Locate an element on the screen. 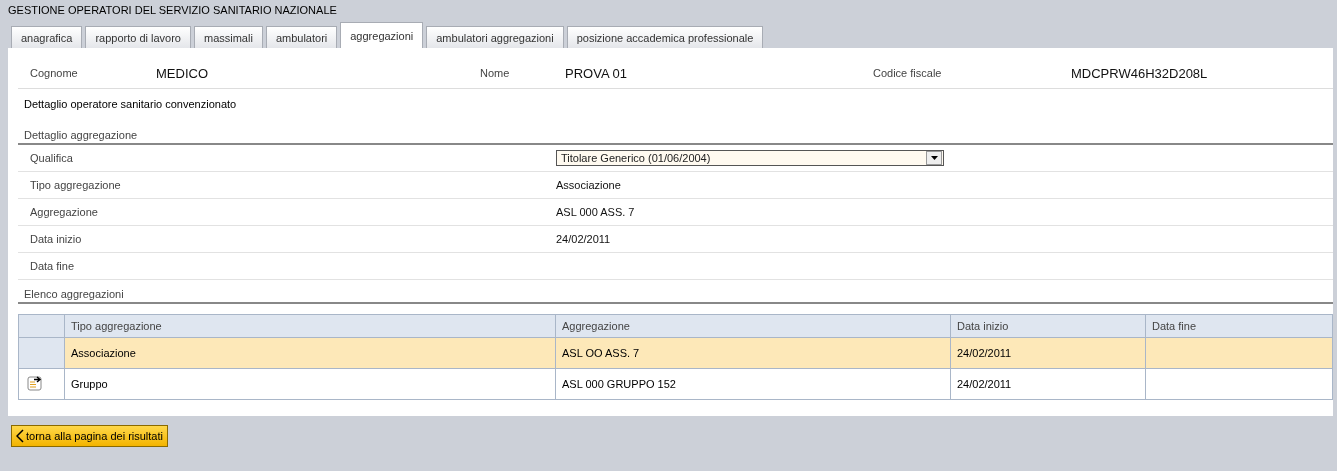  field-label: Nome is located at coordinates (495, 73).